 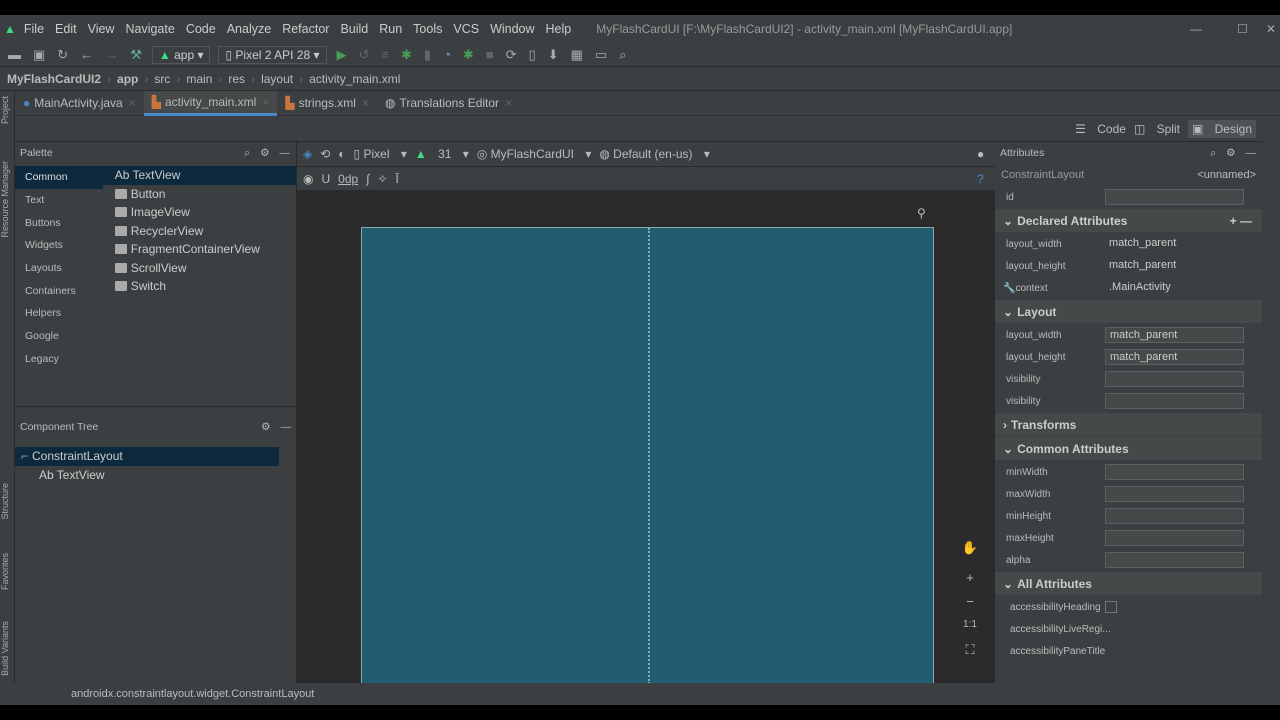 I want to click on apply-code-changes-icon: ≡, so click(x=385, y=54).